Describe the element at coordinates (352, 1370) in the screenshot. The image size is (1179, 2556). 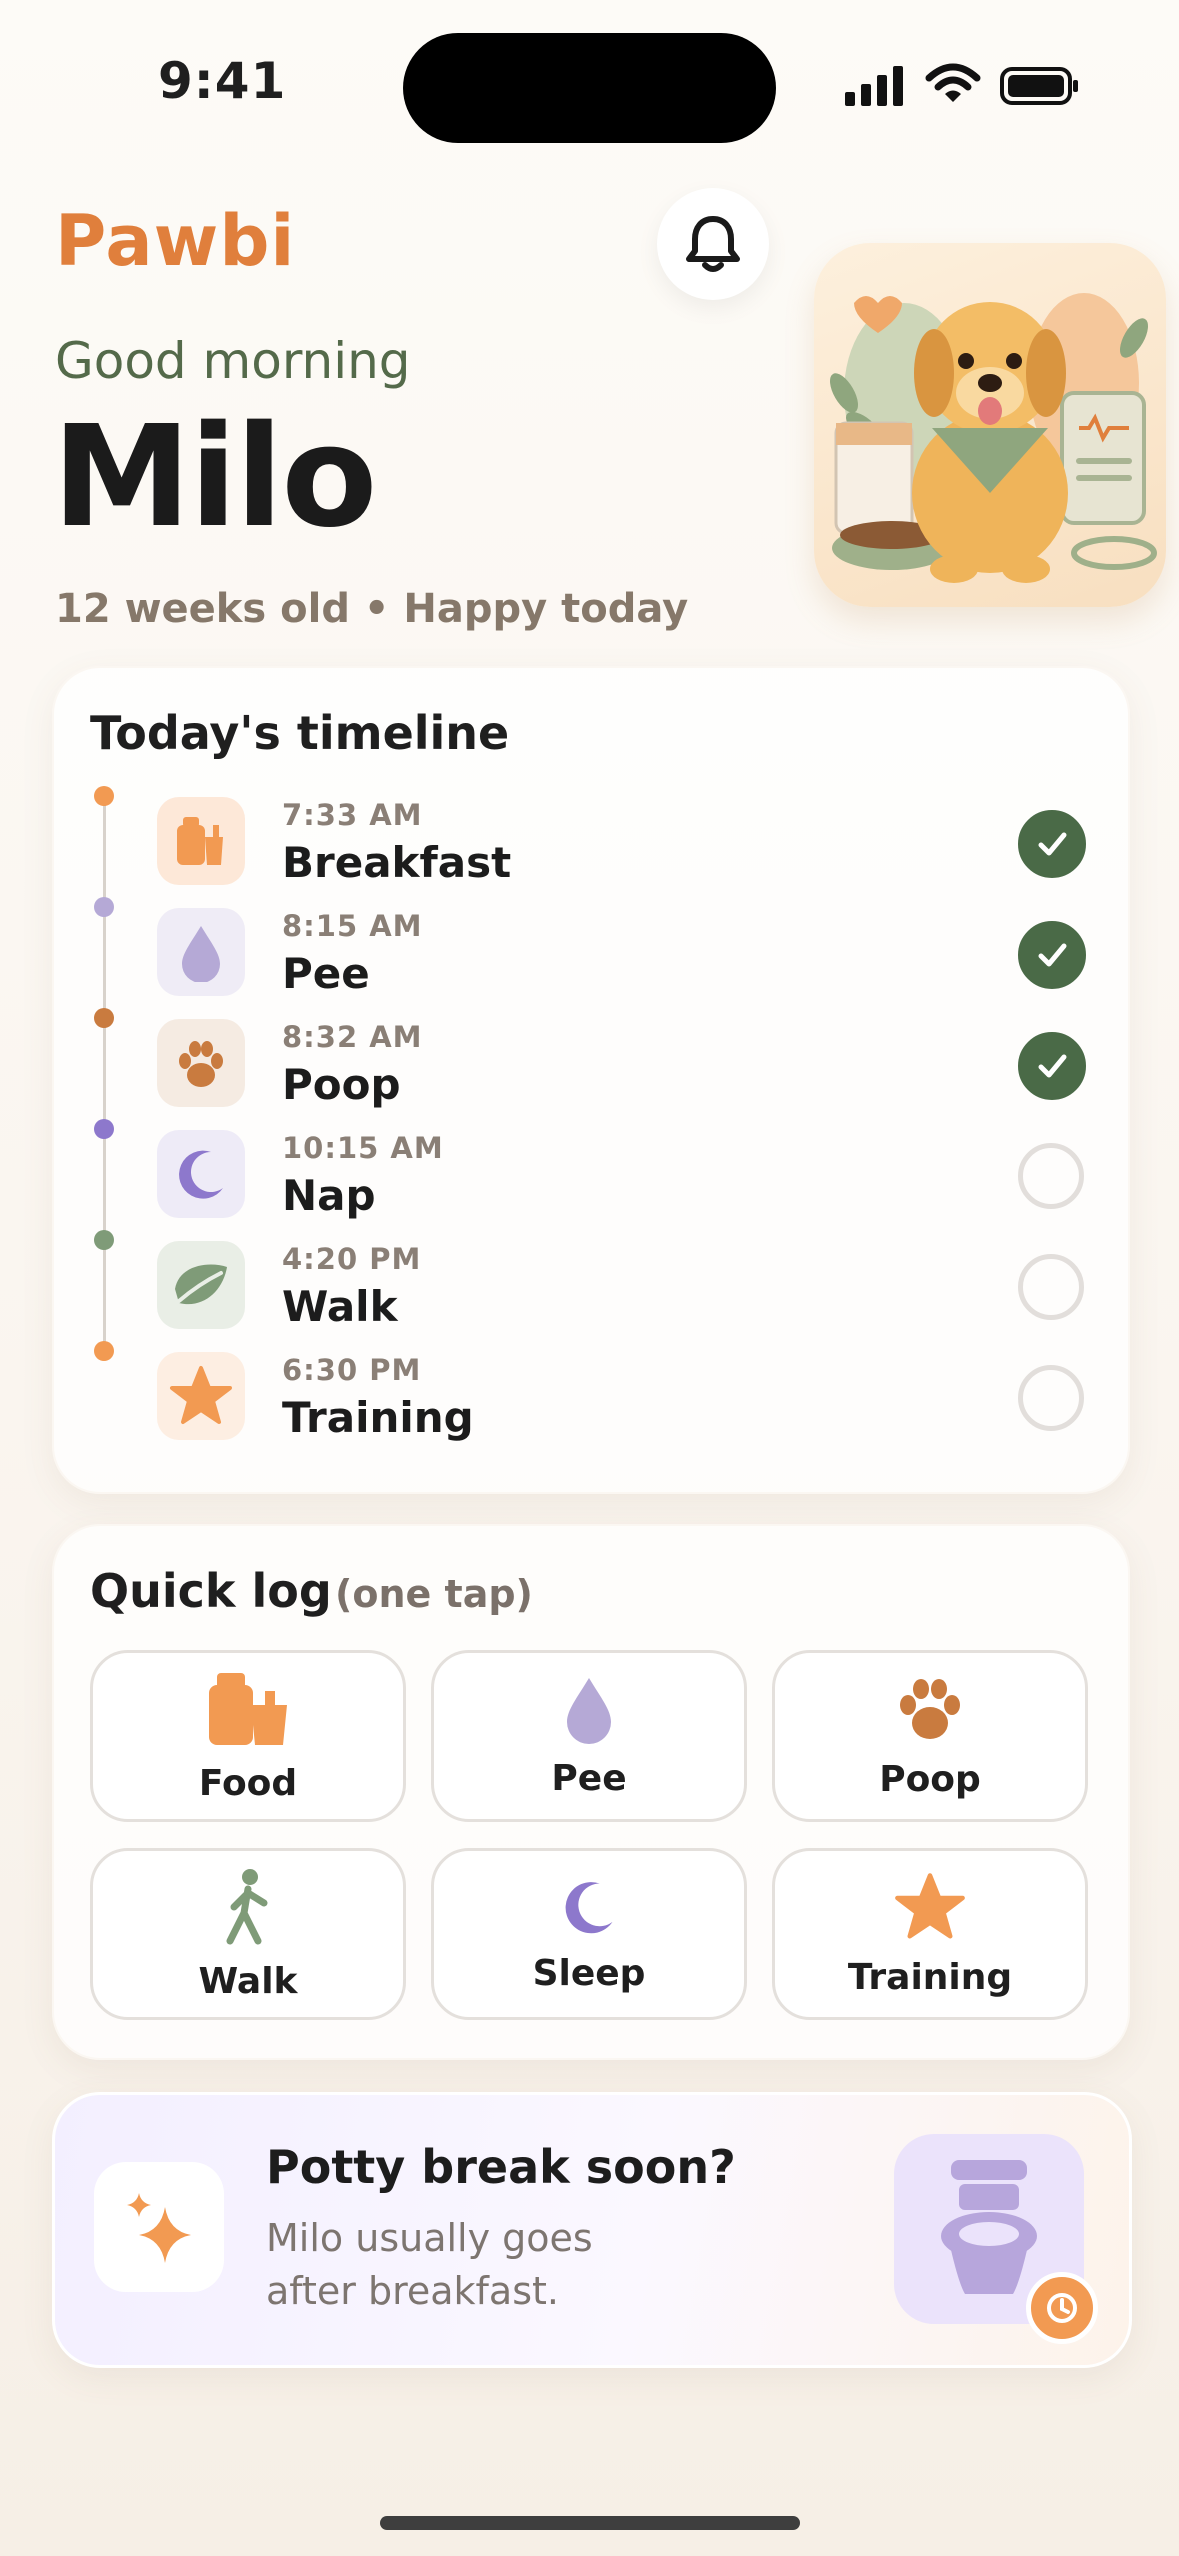
I see `timeline-time: 6:30 PM` at that location.